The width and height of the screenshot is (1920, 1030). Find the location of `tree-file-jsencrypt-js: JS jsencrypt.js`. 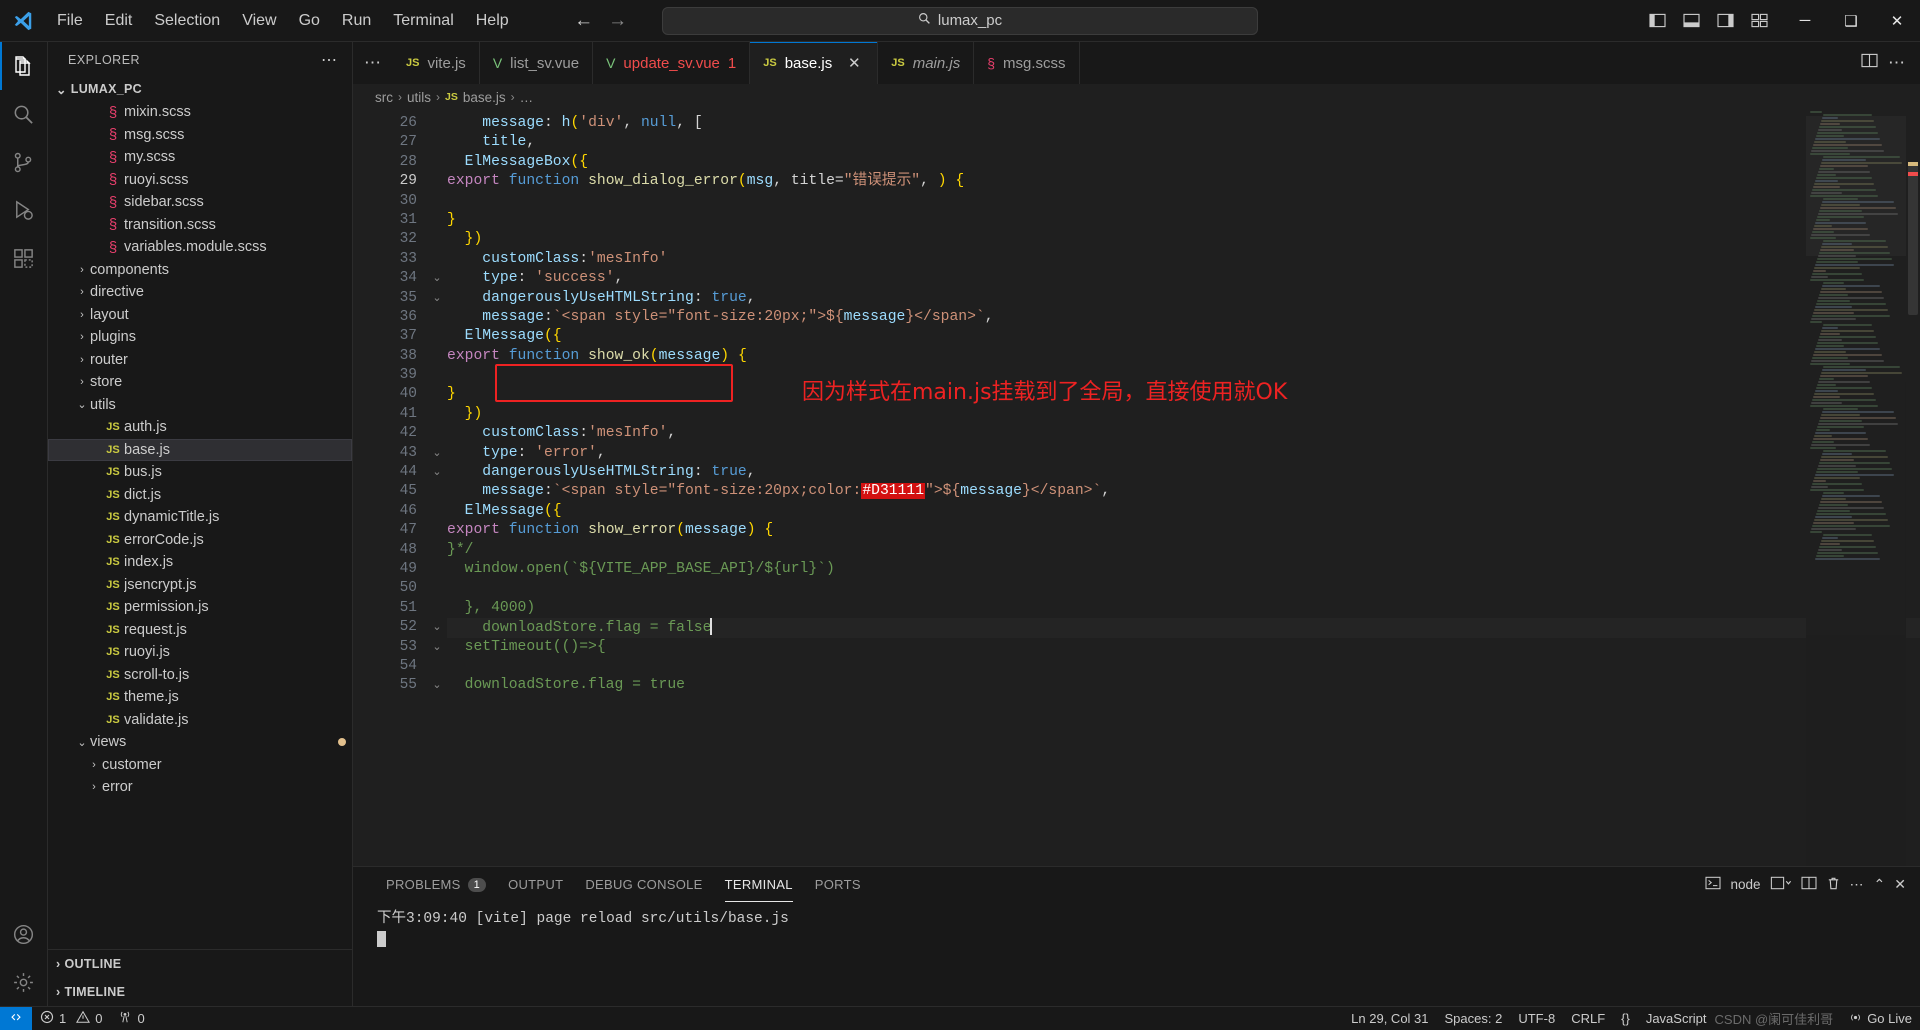

tree-file-jsencrypt-js: JS jsencrypt.js is located at coordinates (200, 585).